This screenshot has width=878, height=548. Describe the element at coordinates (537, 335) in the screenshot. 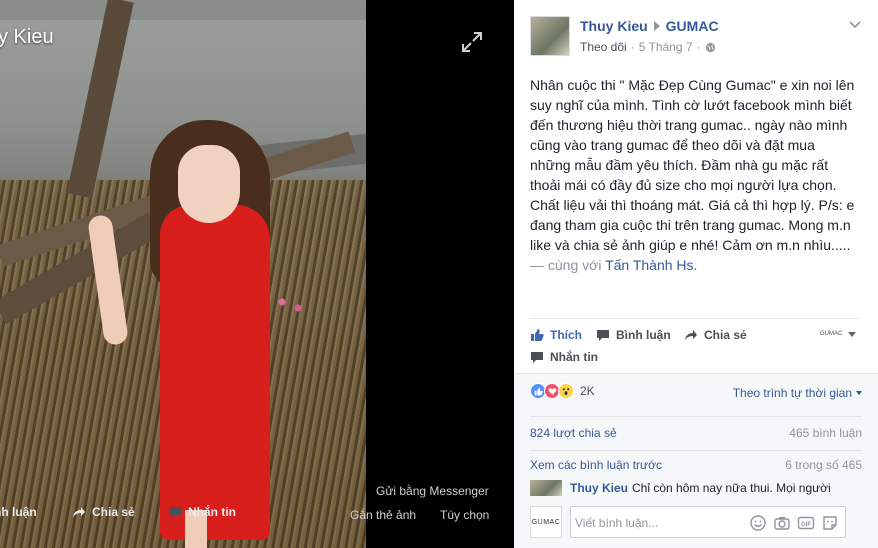

I see `thumbs-up-icon` at that location.